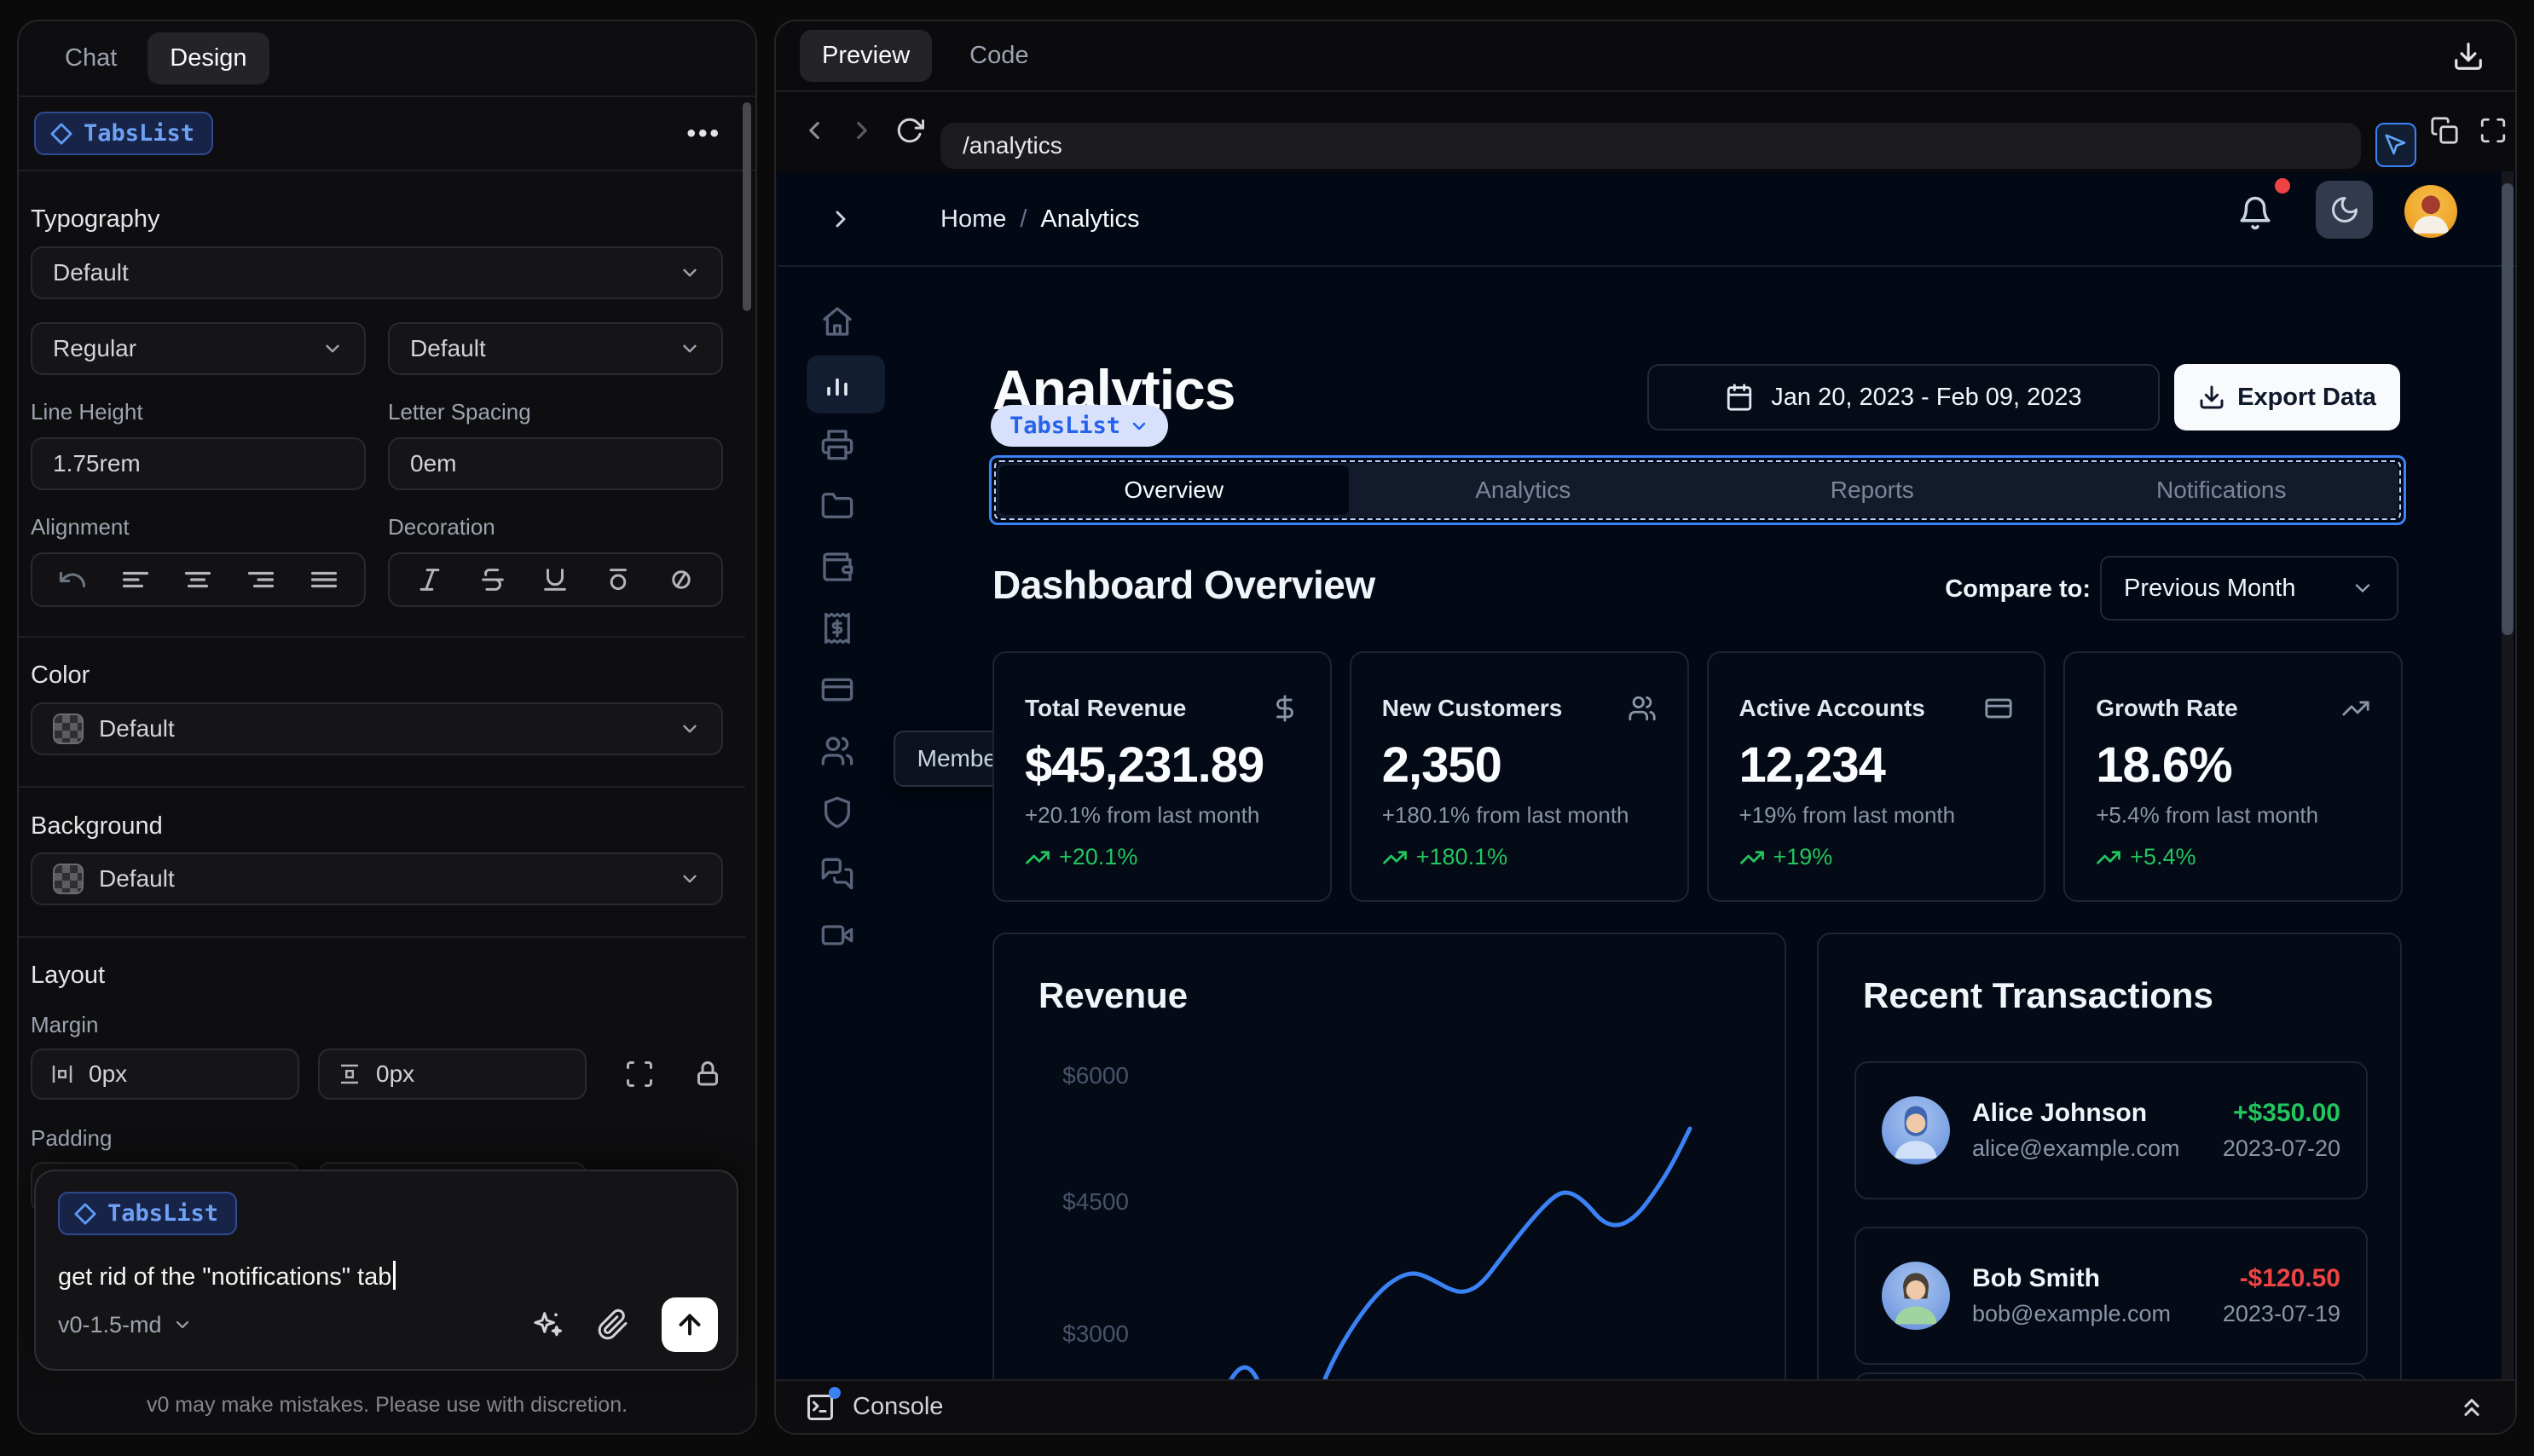 The height and width of the screenshot is (1456, 2534). I want to click on tab-notifications: Notifications, so click(2222, 490).